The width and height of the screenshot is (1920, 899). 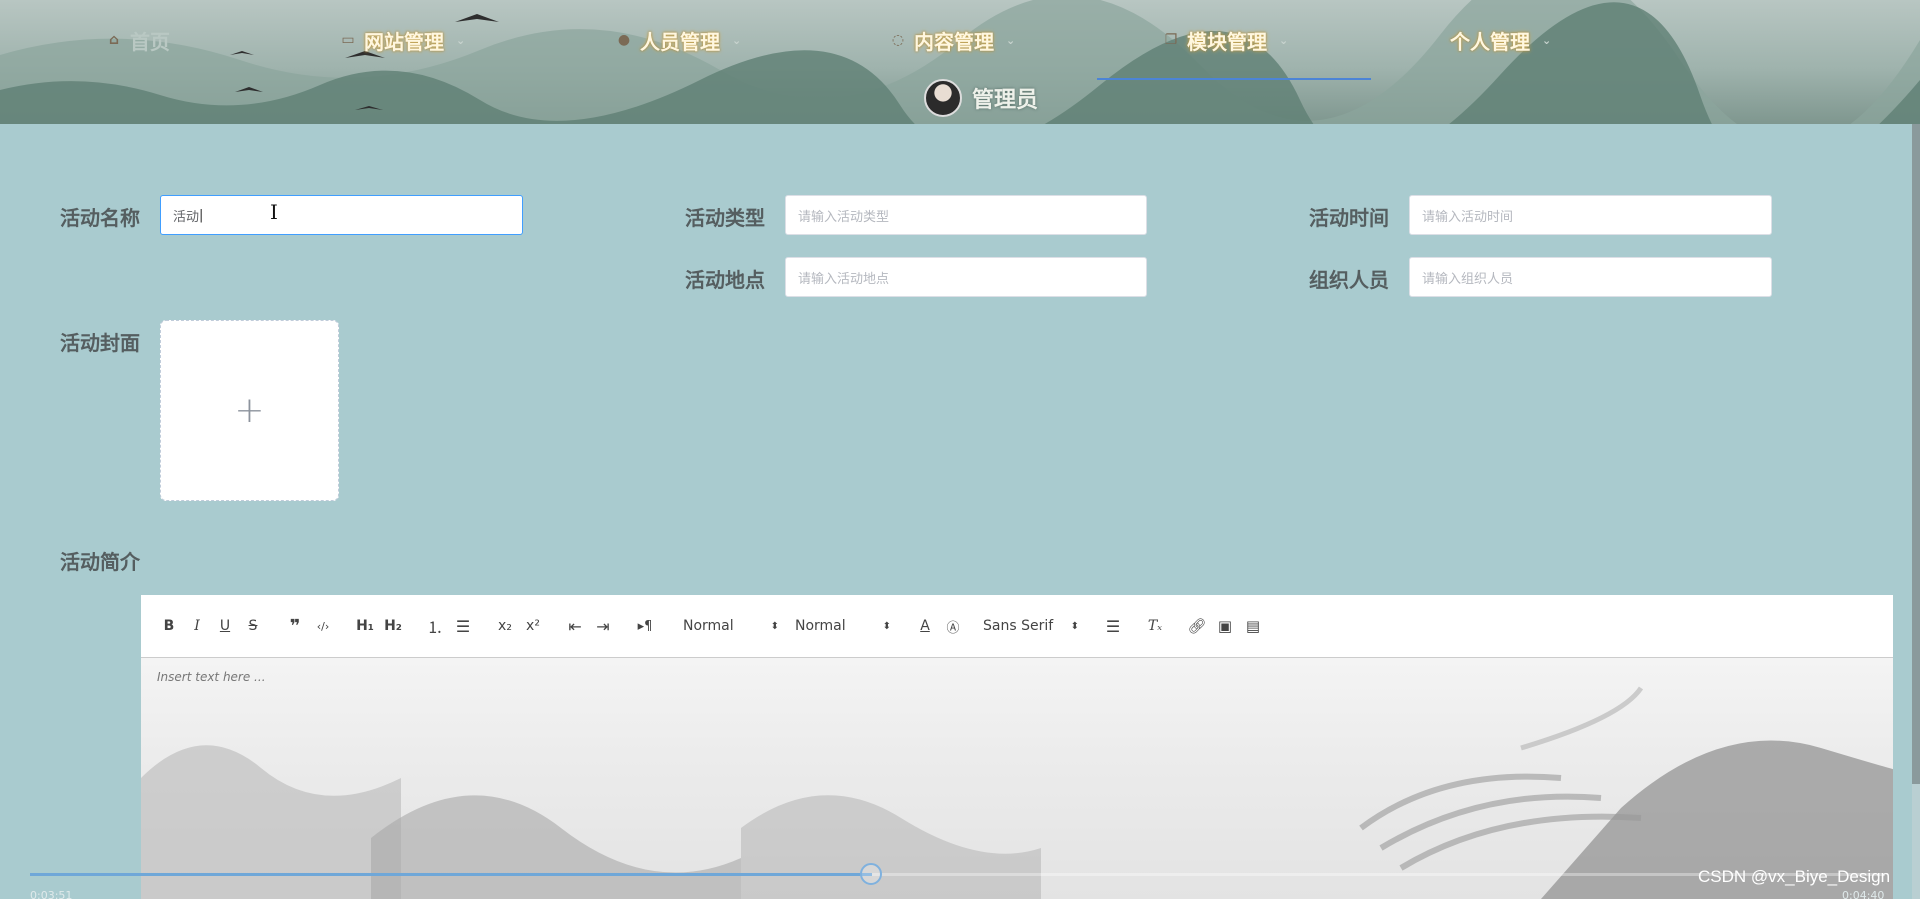 I want to click on text-cursor-icon: I, so click(x=274, y=212).